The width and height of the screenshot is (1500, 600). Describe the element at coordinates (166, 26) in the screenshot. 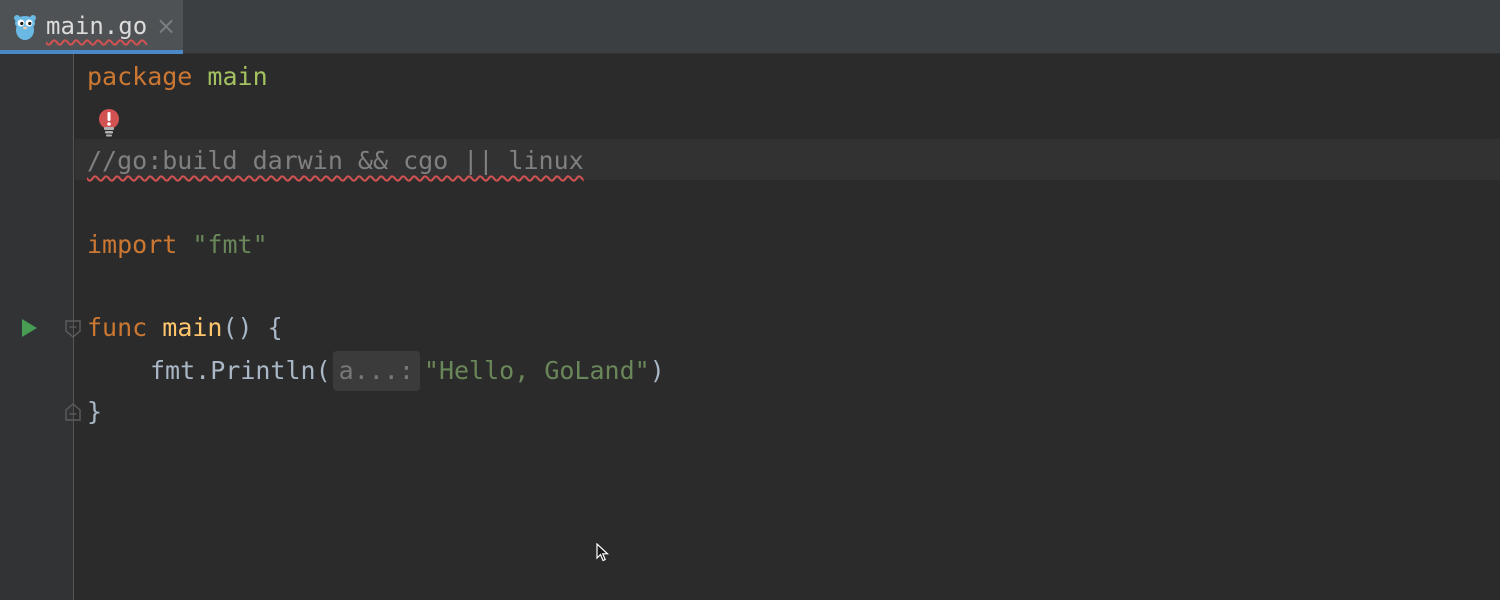

I see `close-icon: ×` at that location.